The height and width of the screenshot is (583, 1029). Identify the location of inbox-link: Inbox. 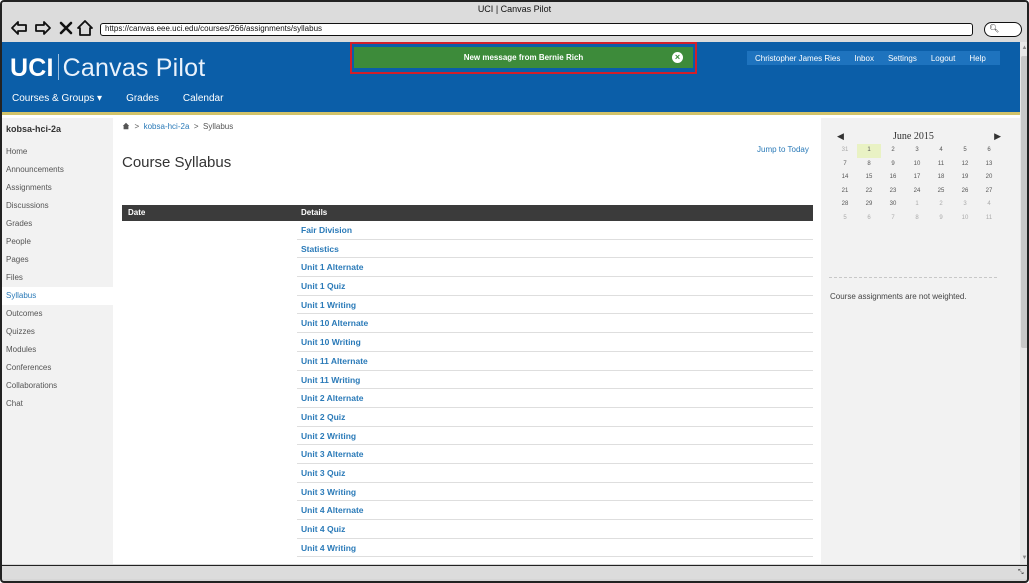
(864, 58).